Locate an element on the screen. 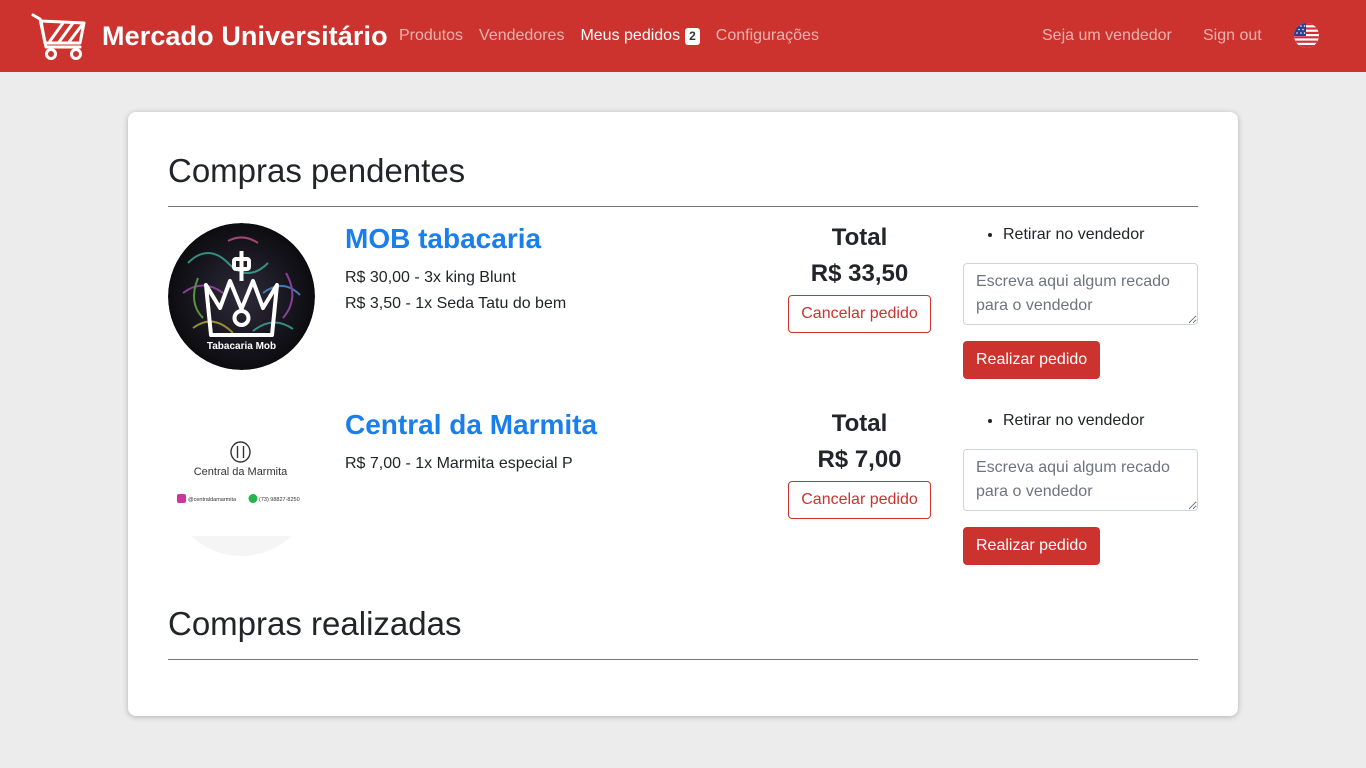 The height and width of the screenshot is (768, 1366). marmita-logo-caption: Central da Marmita is located at coordinates (241, 472).